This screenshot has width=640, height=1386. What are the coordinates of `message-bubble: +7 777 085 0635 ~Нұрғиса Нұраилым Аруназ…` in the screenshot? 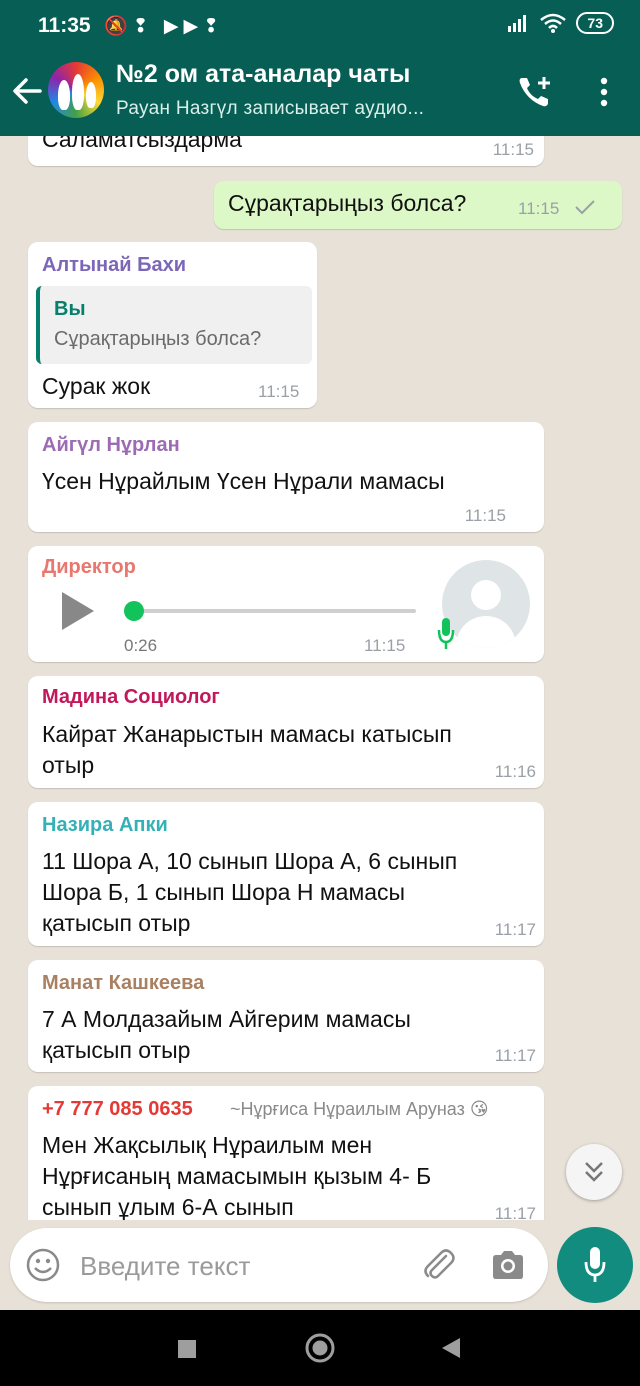 It's located at (286, 1153).